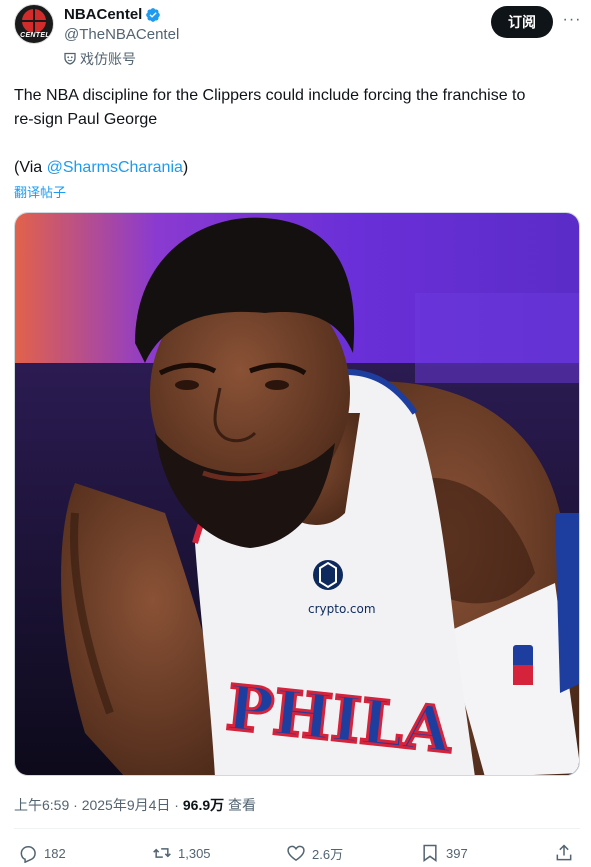  I want to click on more-options-icon: ···, so click(572, 20).